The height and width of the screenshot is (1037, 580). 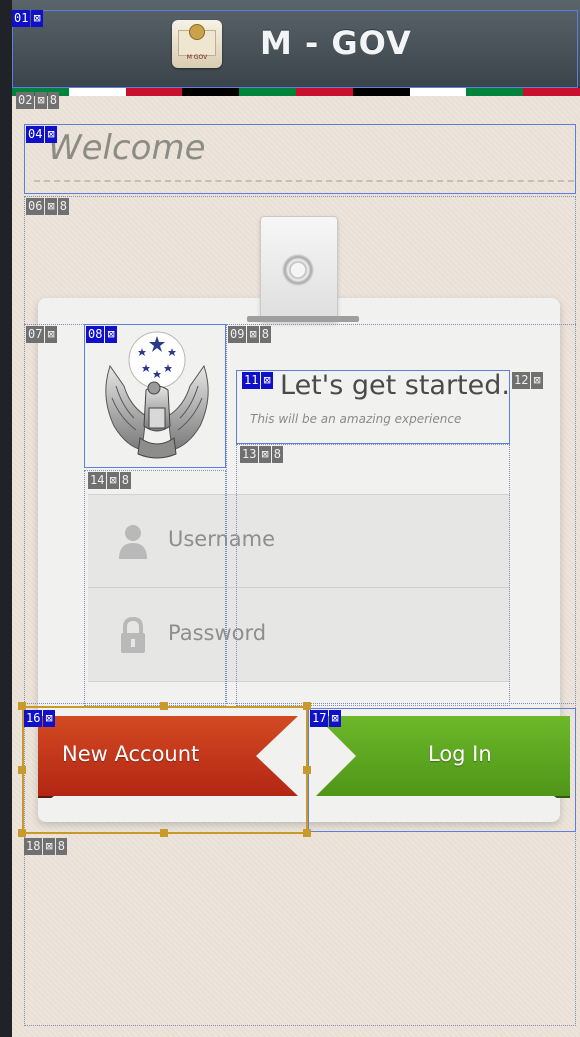 I want to click on username-label: Username, so click(x=222, y=539).